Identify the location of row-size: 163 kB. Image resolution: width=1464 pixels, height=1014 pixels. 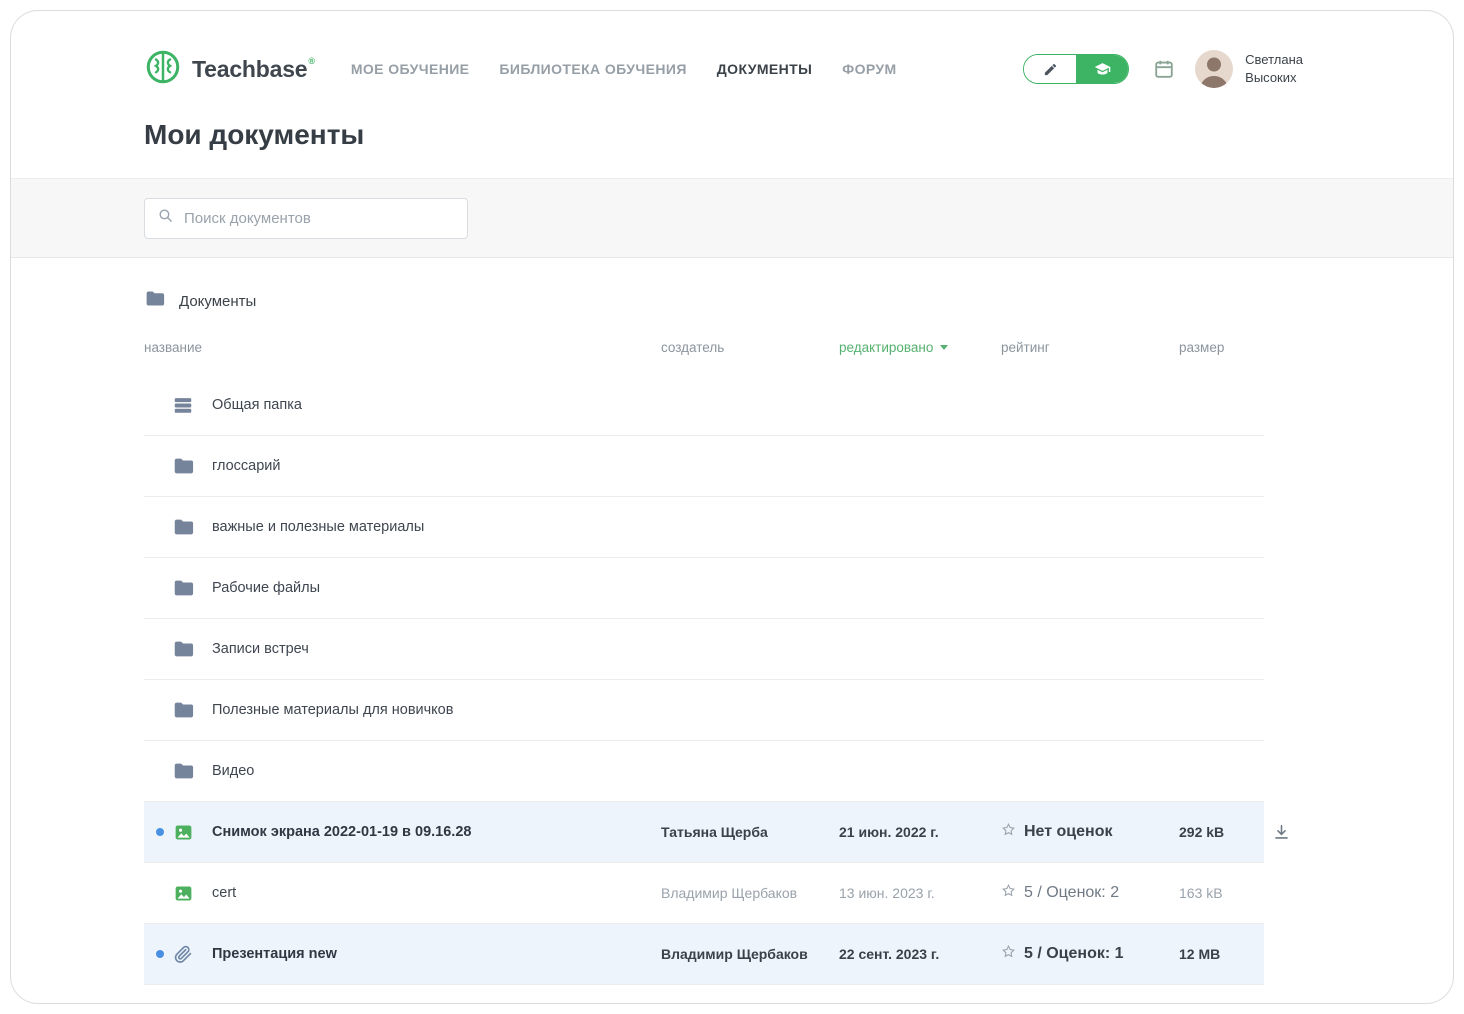
(1201, 893).